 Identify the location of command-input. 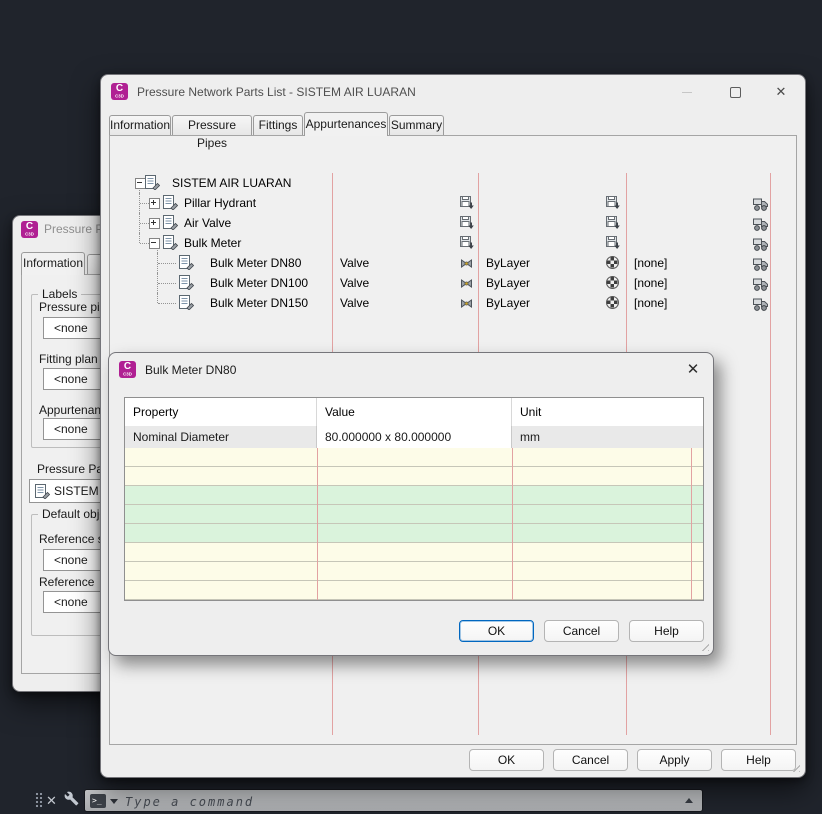
(395, 801).